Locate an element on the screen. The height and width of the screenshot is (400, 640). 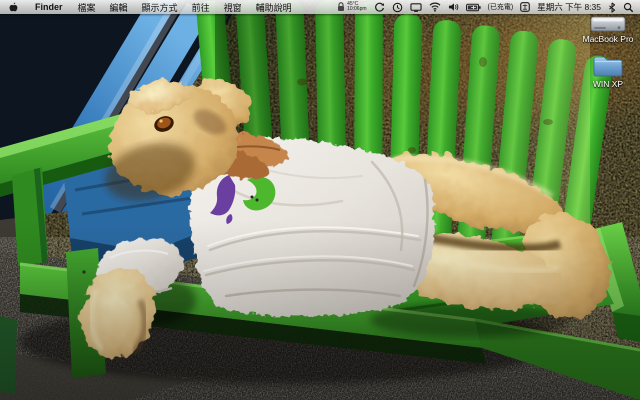
menu-help: 輔助說明 is located at coordinates (274, 7).